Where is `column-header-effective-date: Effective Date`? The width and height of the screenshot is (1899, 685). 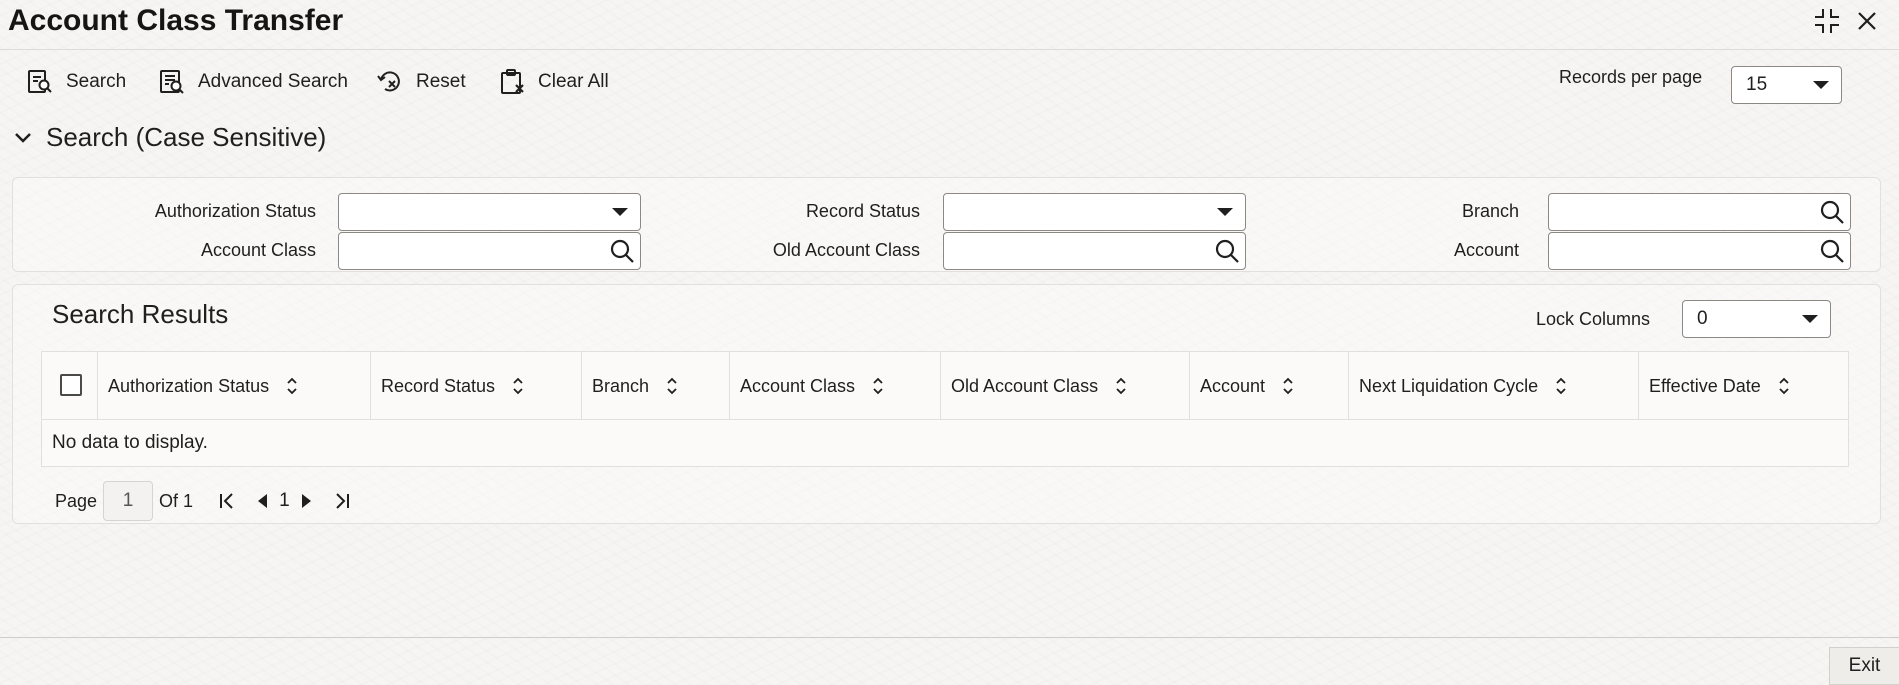 column-header-effective-date: Effective Date is located at coordinates (1743, 386).